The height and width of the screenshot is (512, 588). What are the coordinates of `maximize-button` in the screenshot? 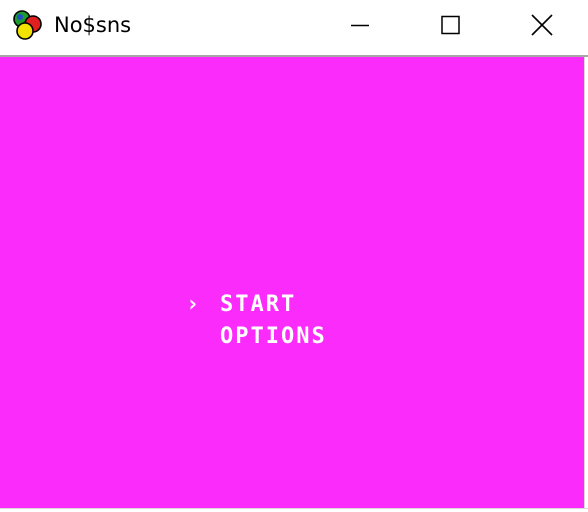 It's located at (450, 27).